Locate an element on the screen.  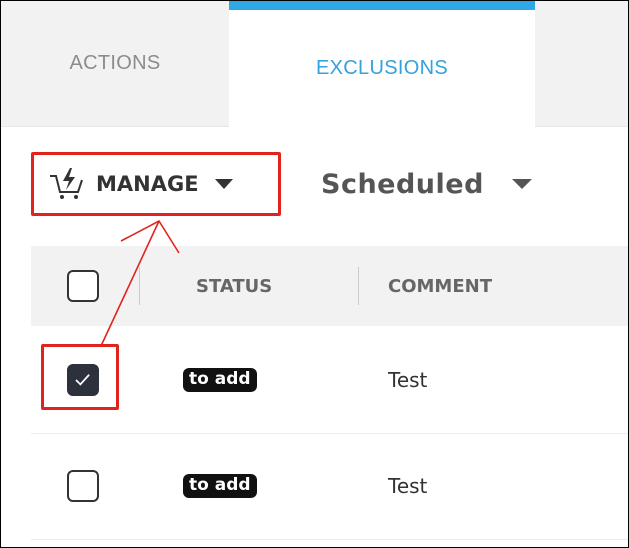
tab-exclusions-label: EXCLUSIONS is located at coordinates (382, 68).